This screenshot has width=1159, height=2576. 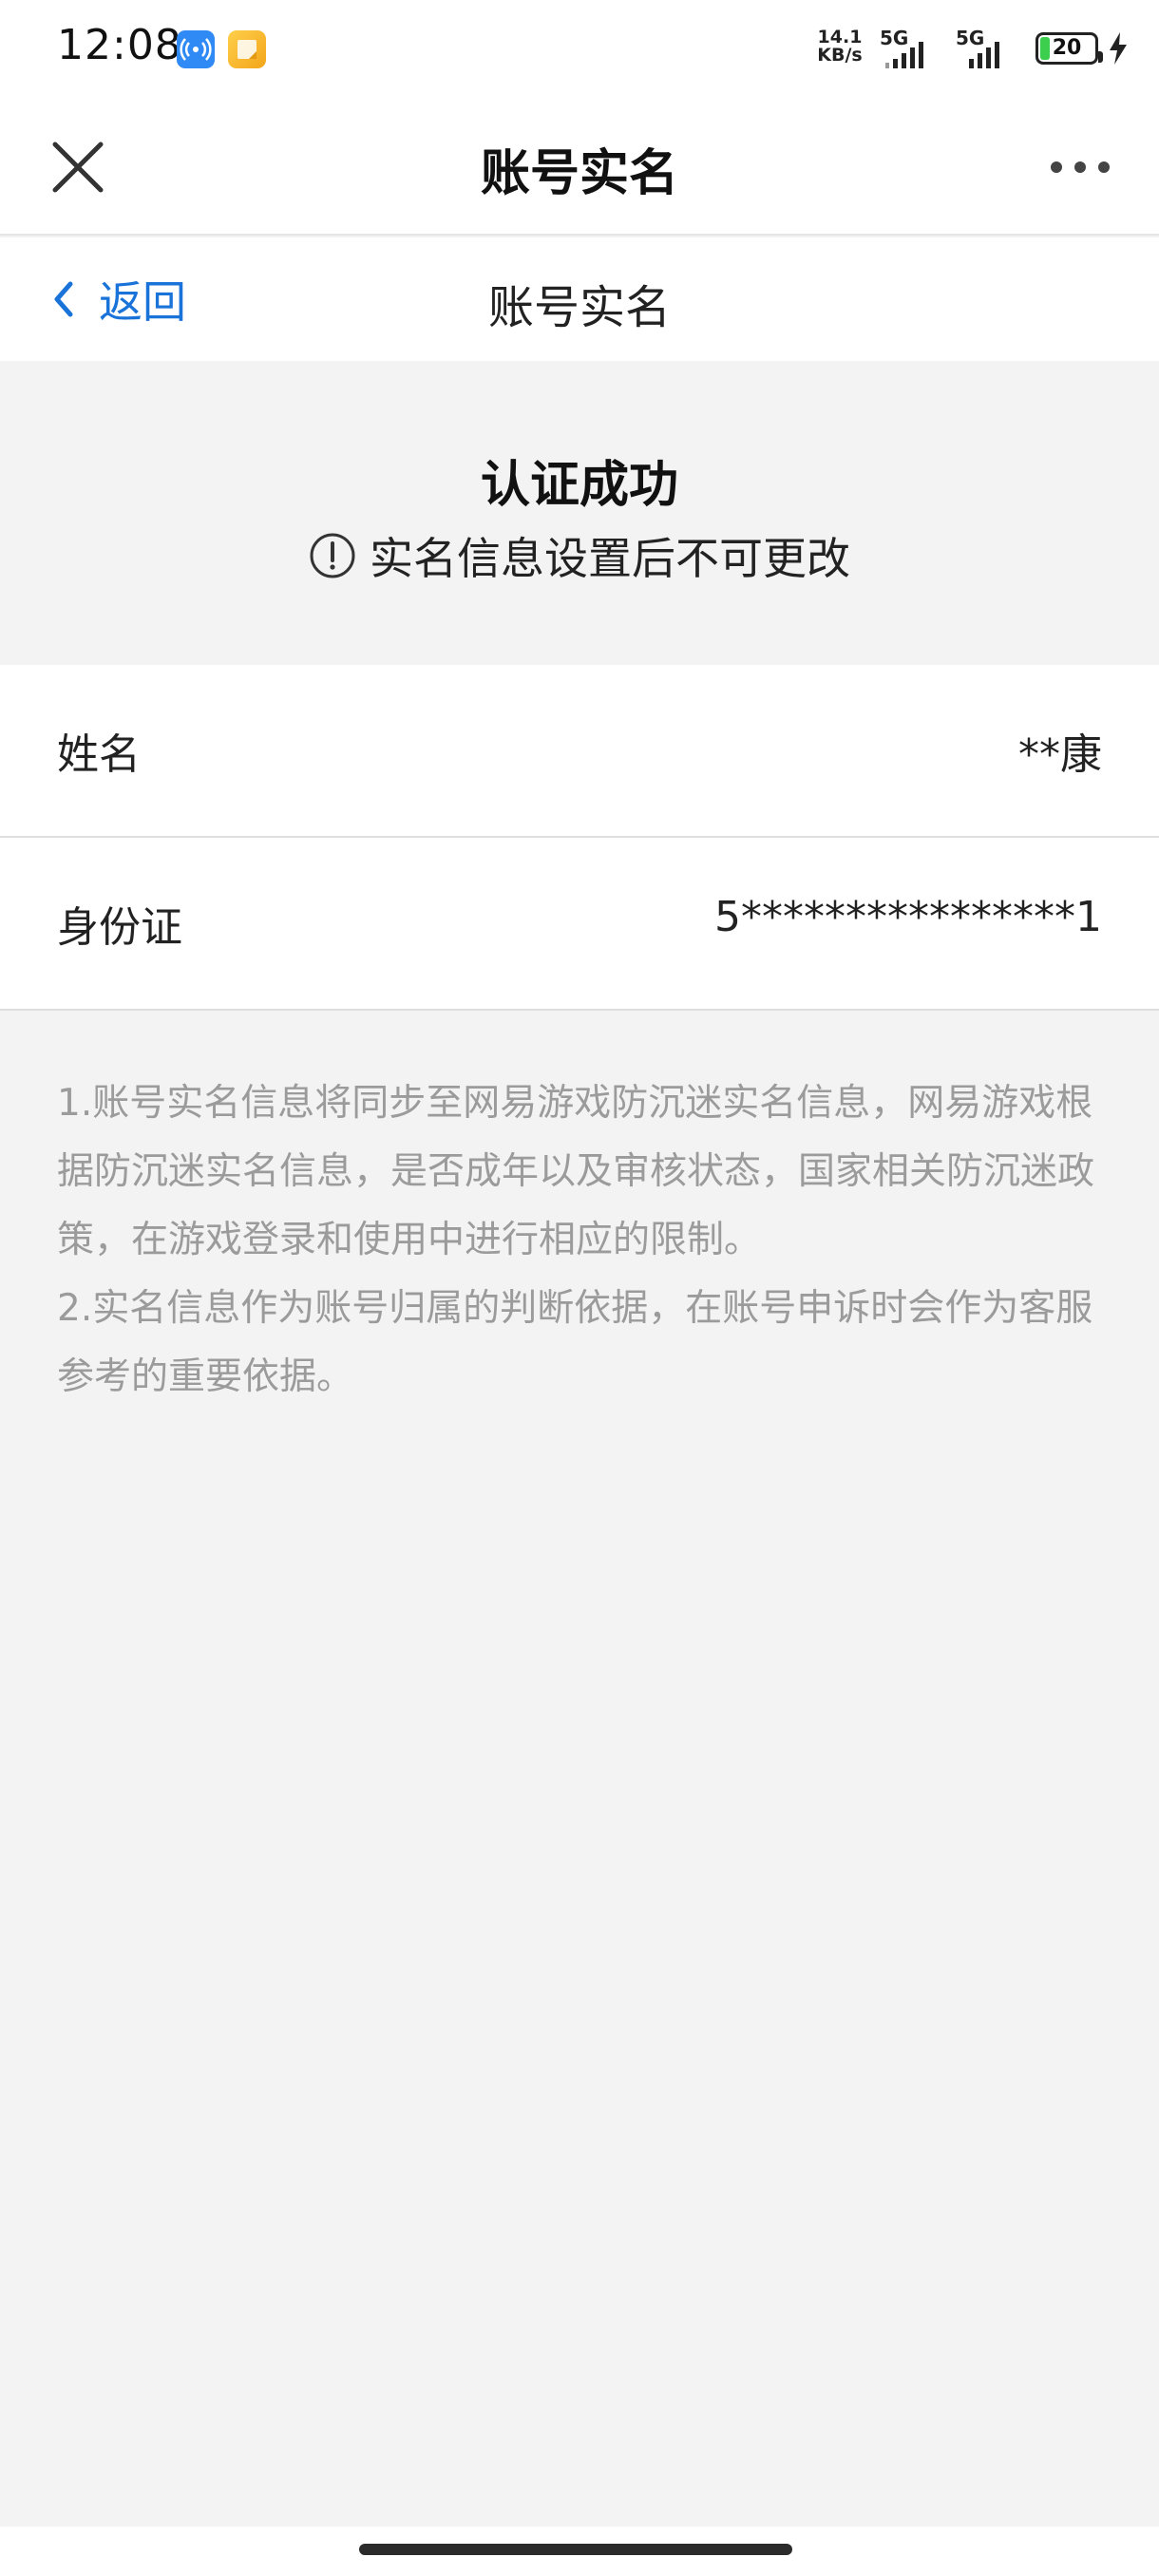 I want to click on notice-line: 实名信息设置后不可更改, so click(x=579, y=555).